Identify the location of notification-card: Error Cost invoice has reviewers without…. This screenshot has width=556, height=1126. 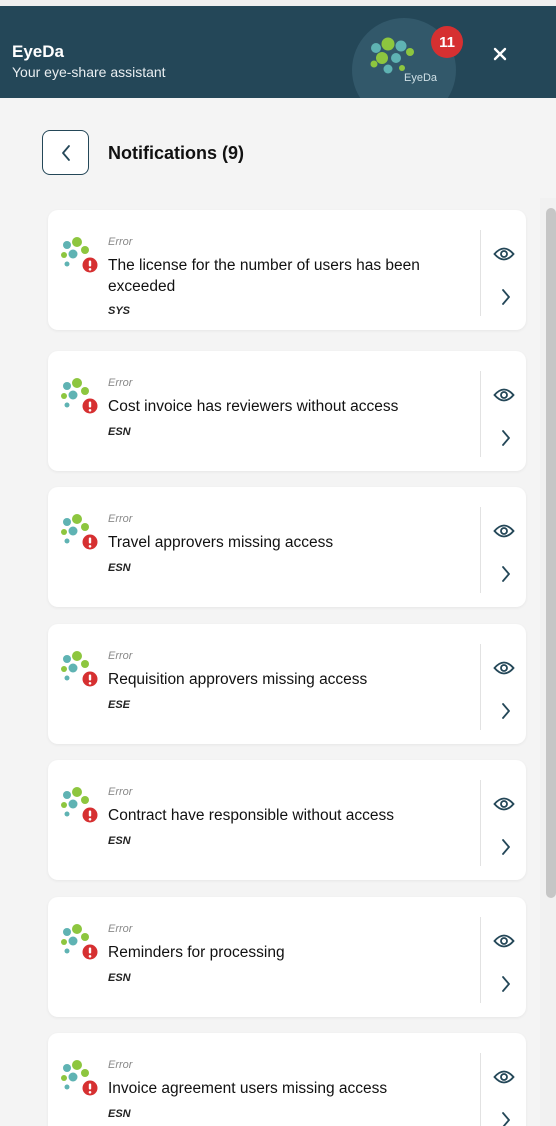
(287, 411).